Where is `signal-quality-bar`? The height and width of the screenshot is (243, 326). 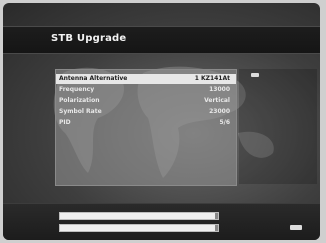
signal-quality-bar is located at coordinates (139, 228).